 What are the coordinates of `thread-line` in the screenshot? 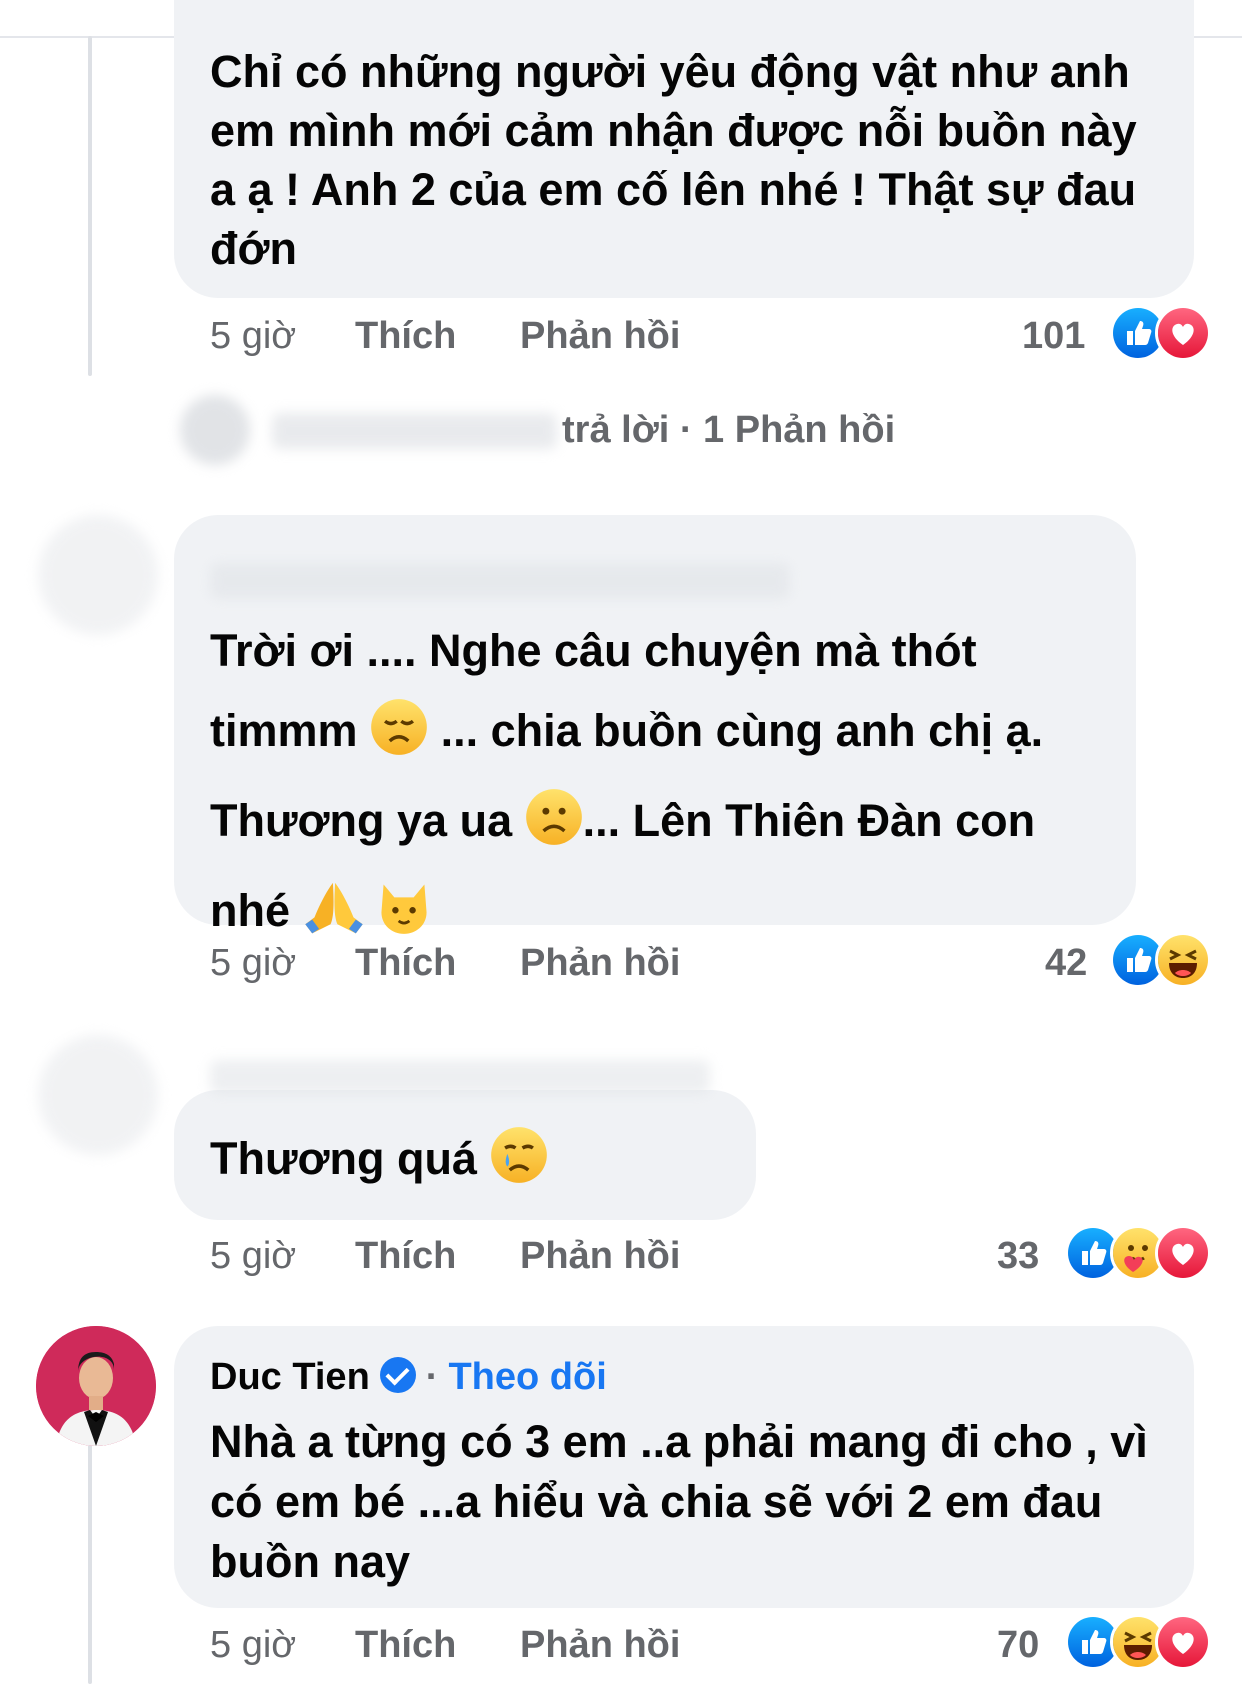 It's located at (90, 206).